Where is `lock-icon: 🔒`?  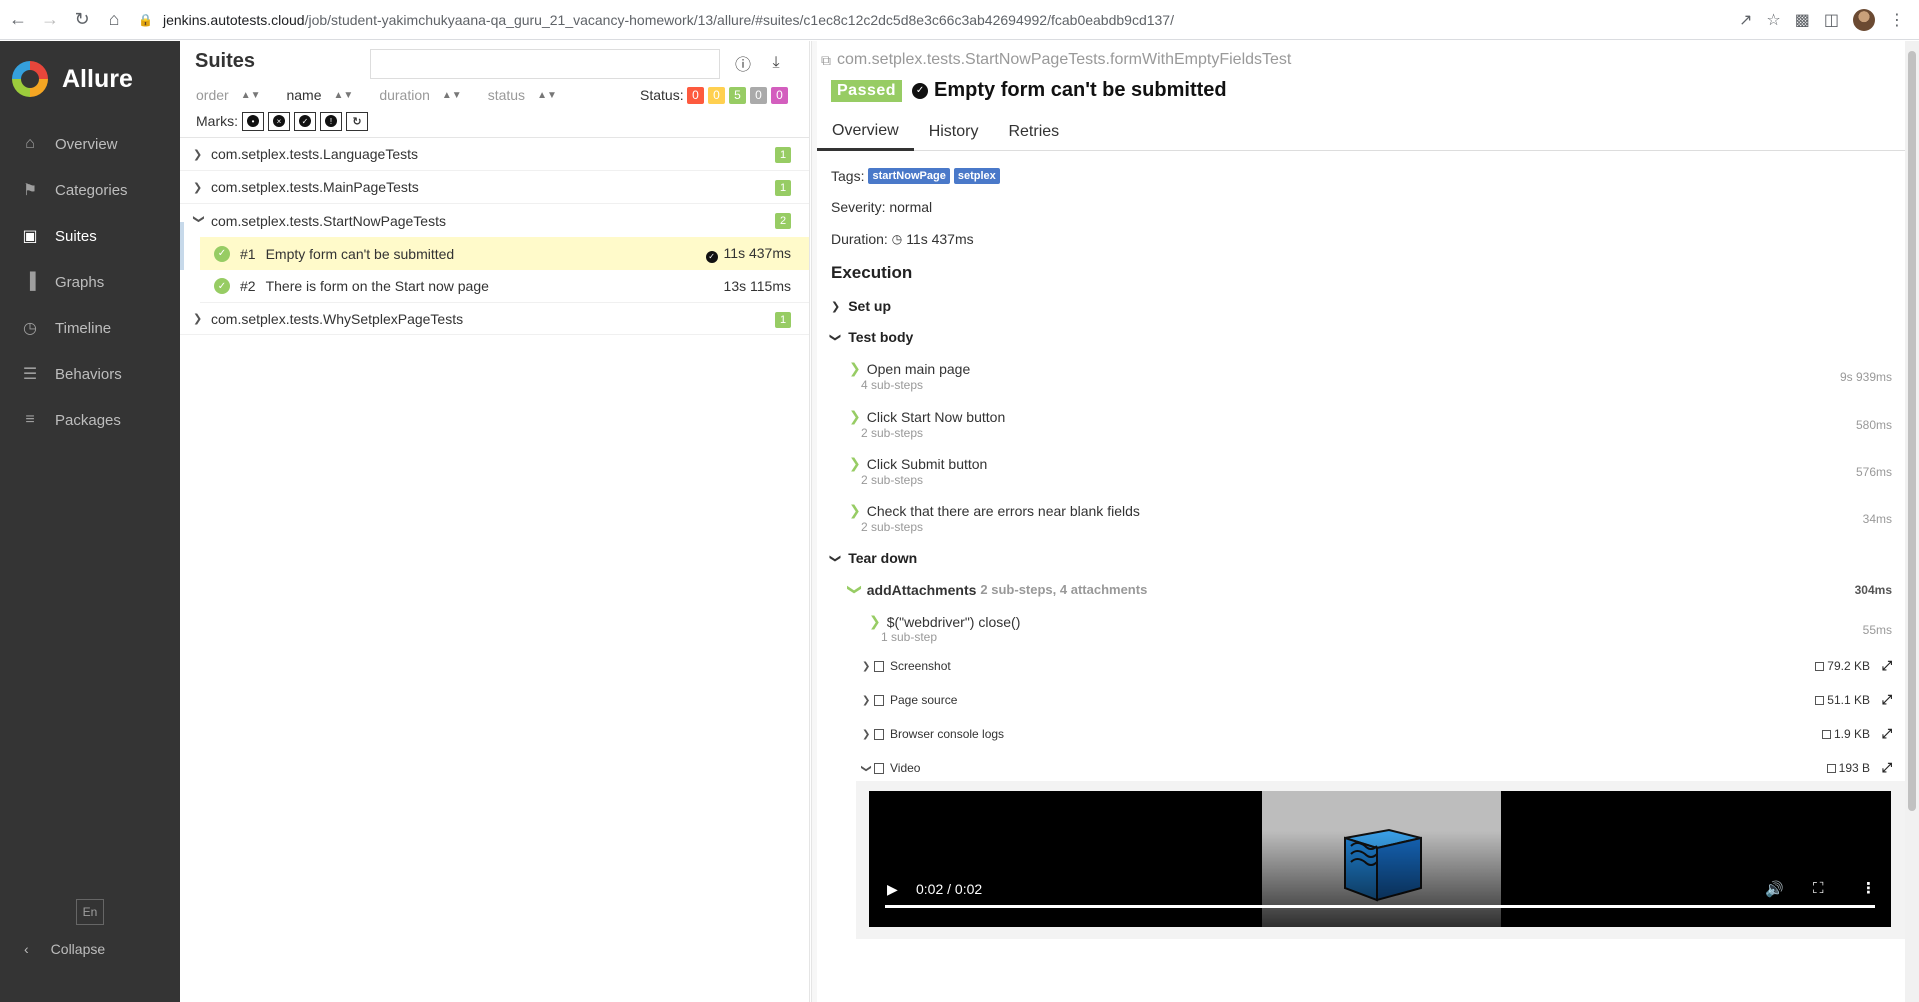 lock-icon: 🔒 is located at coordinates (145, 19).